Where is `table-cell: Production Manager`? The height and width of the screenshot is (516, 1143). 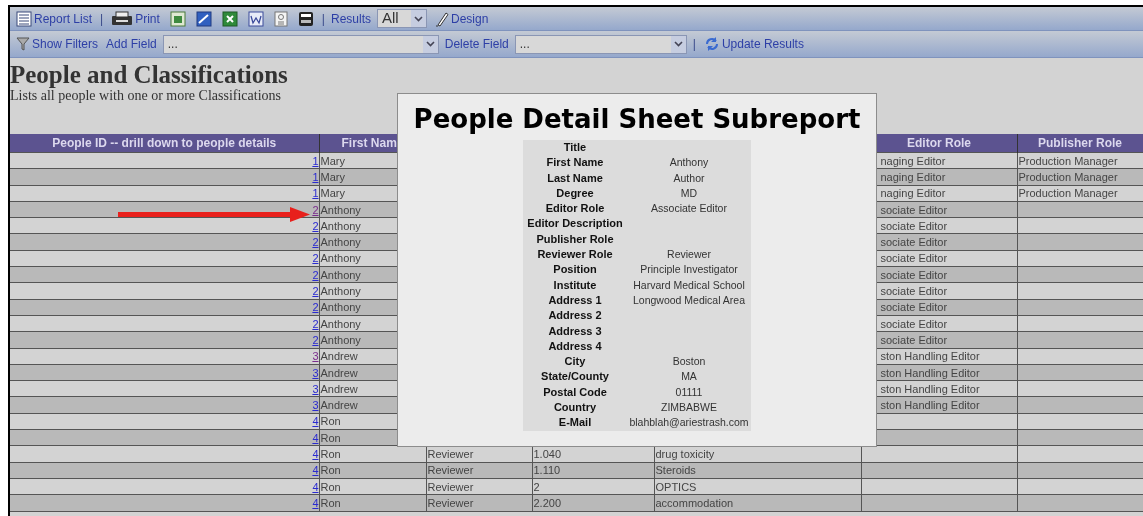
table-cell: Production Manager is located at coordinates (1080, 160).